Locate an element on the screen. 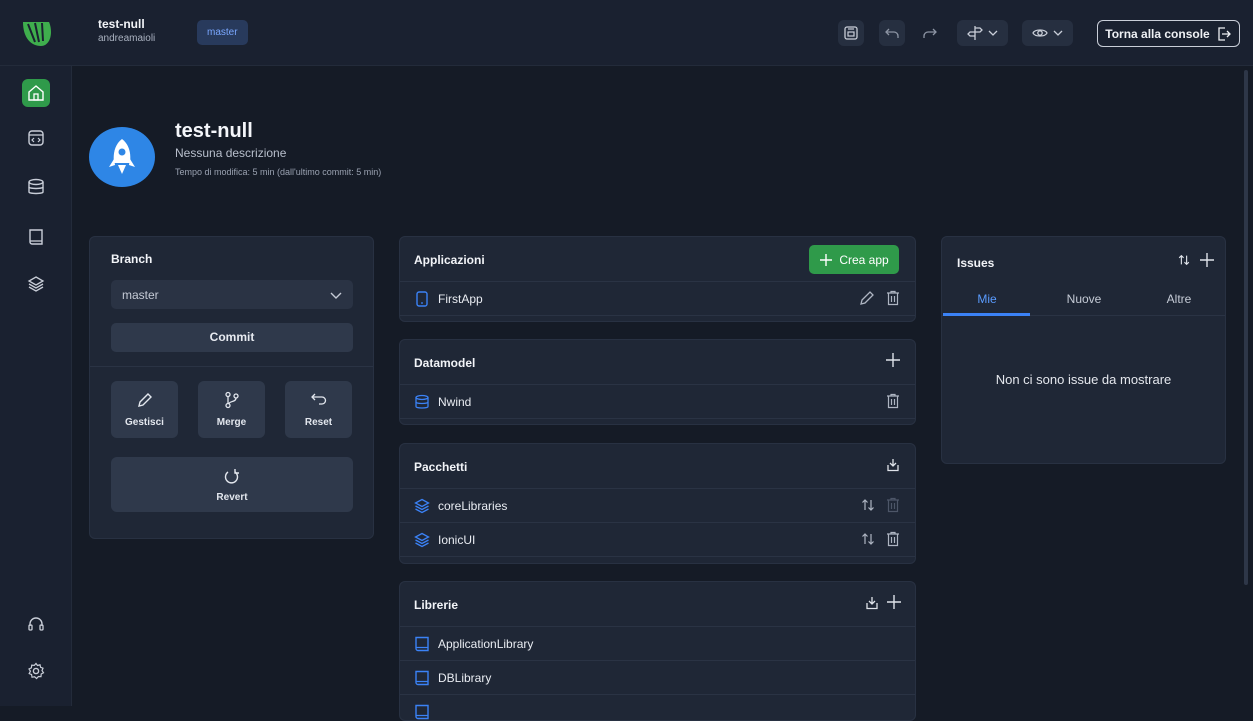 Image resolution: width=1253 pixels, height=721 pixels. redo-icon is located at coordinates (930, 33).